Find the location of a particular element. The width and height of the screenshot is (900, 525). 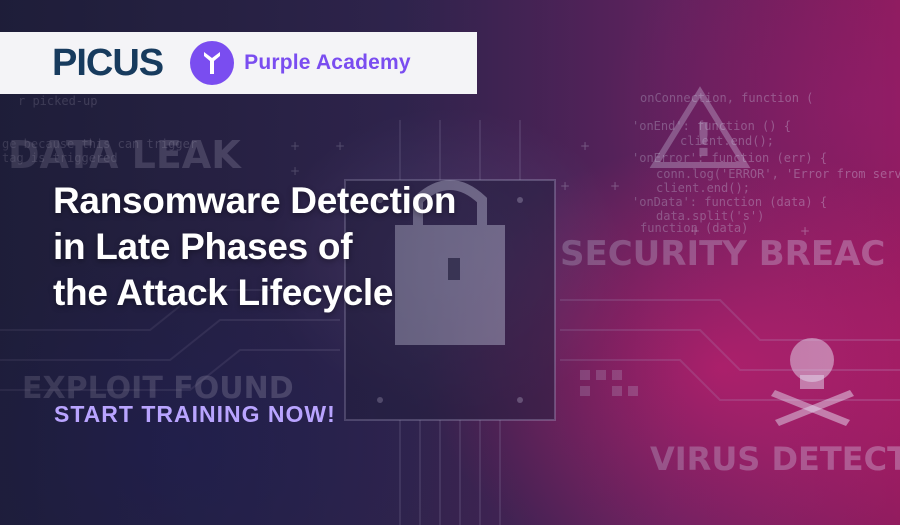

picus-logo: PICUS is located at coordinates (108, 63).